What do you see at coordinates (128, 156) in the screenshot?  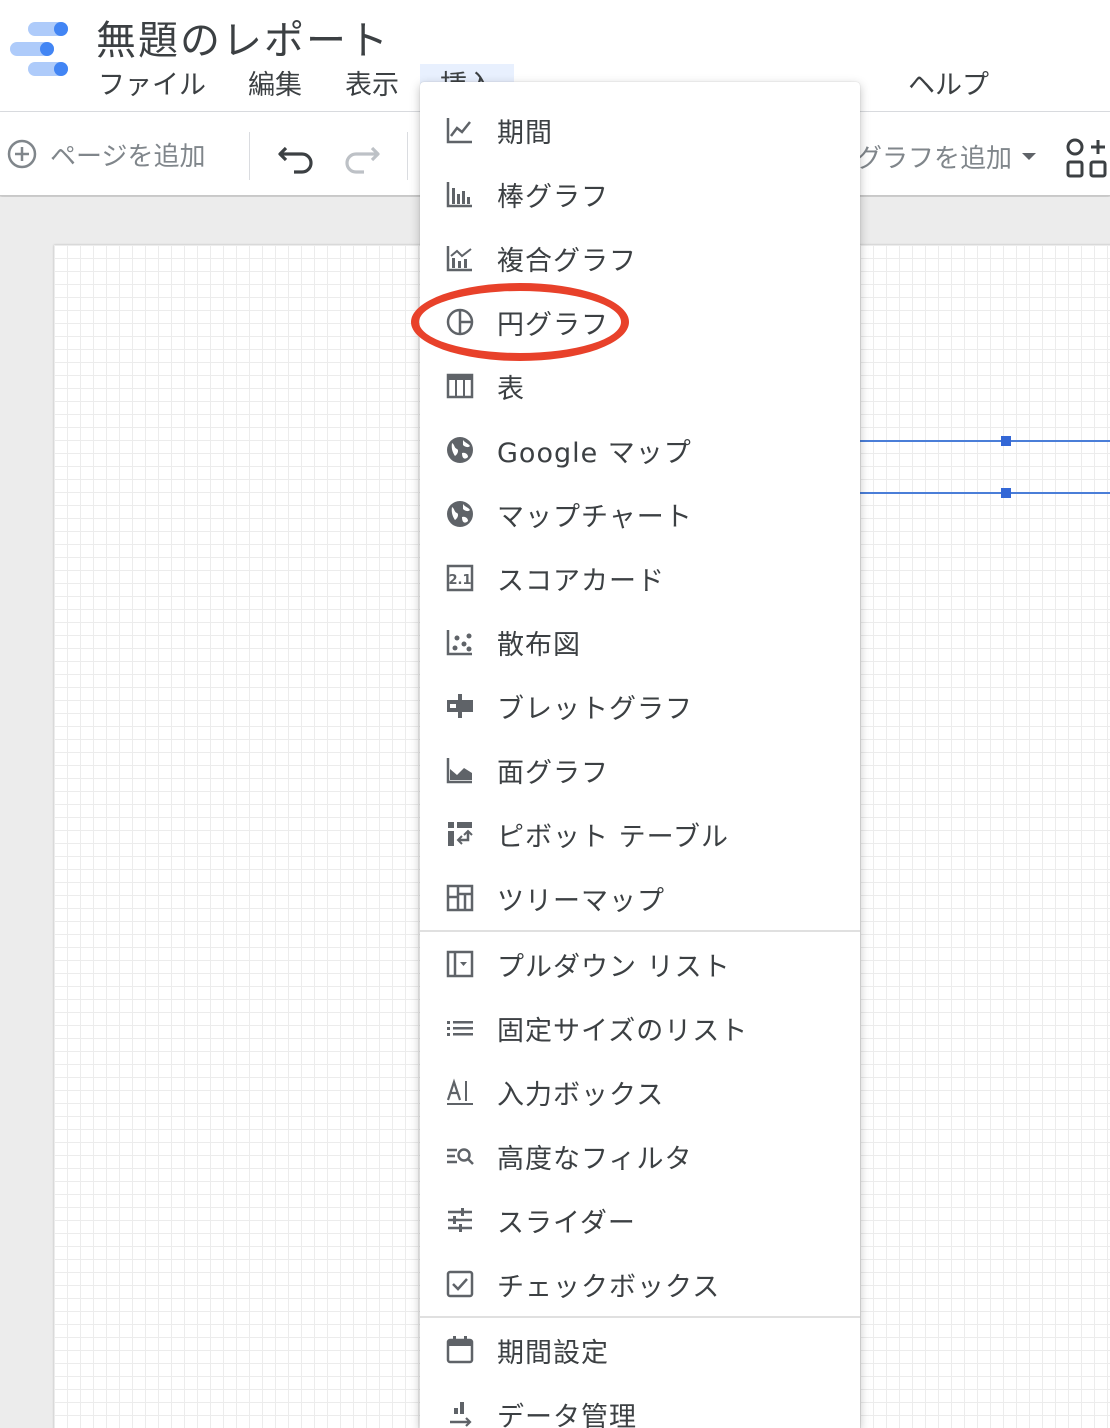 I see `add-page-label: ページを追加` at bounding box center [128, 156].